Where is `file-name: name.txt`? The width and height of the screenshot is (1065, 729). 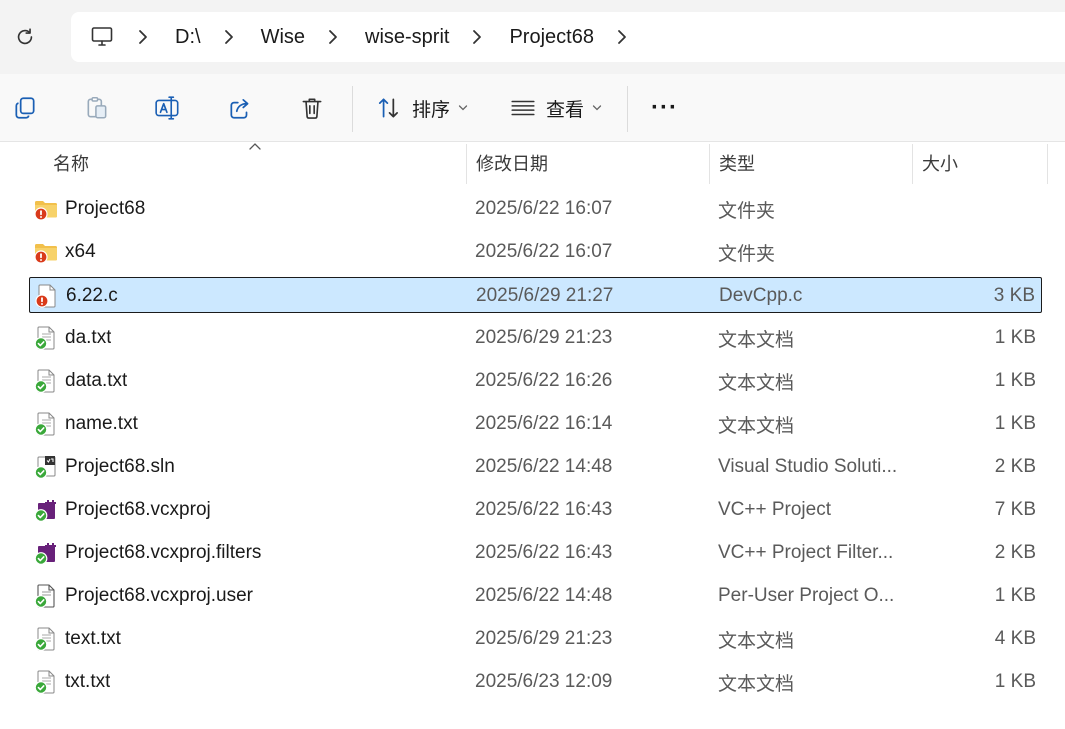
file-name: name.txt is located at coordinates (101, 423).